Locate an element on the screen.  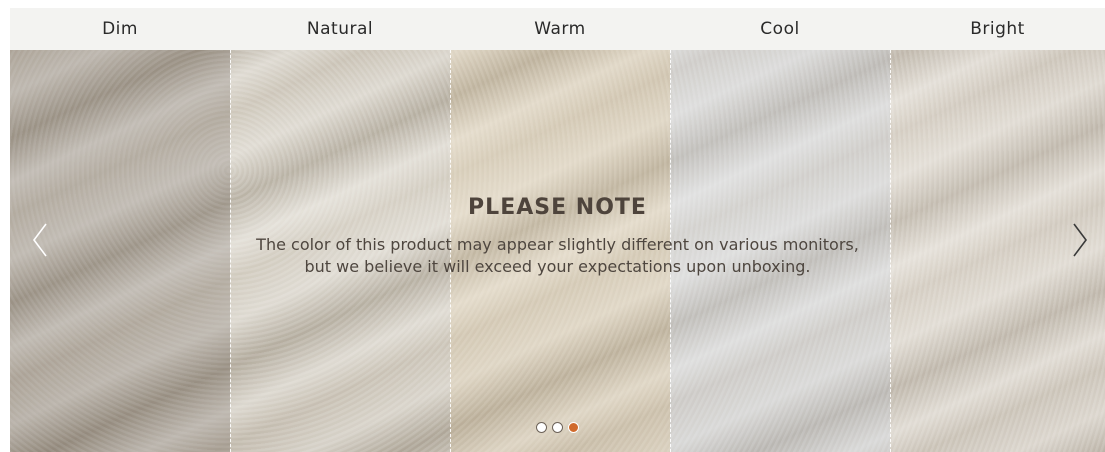
header-label-warm: Warm is located at coordinates (560, 29).